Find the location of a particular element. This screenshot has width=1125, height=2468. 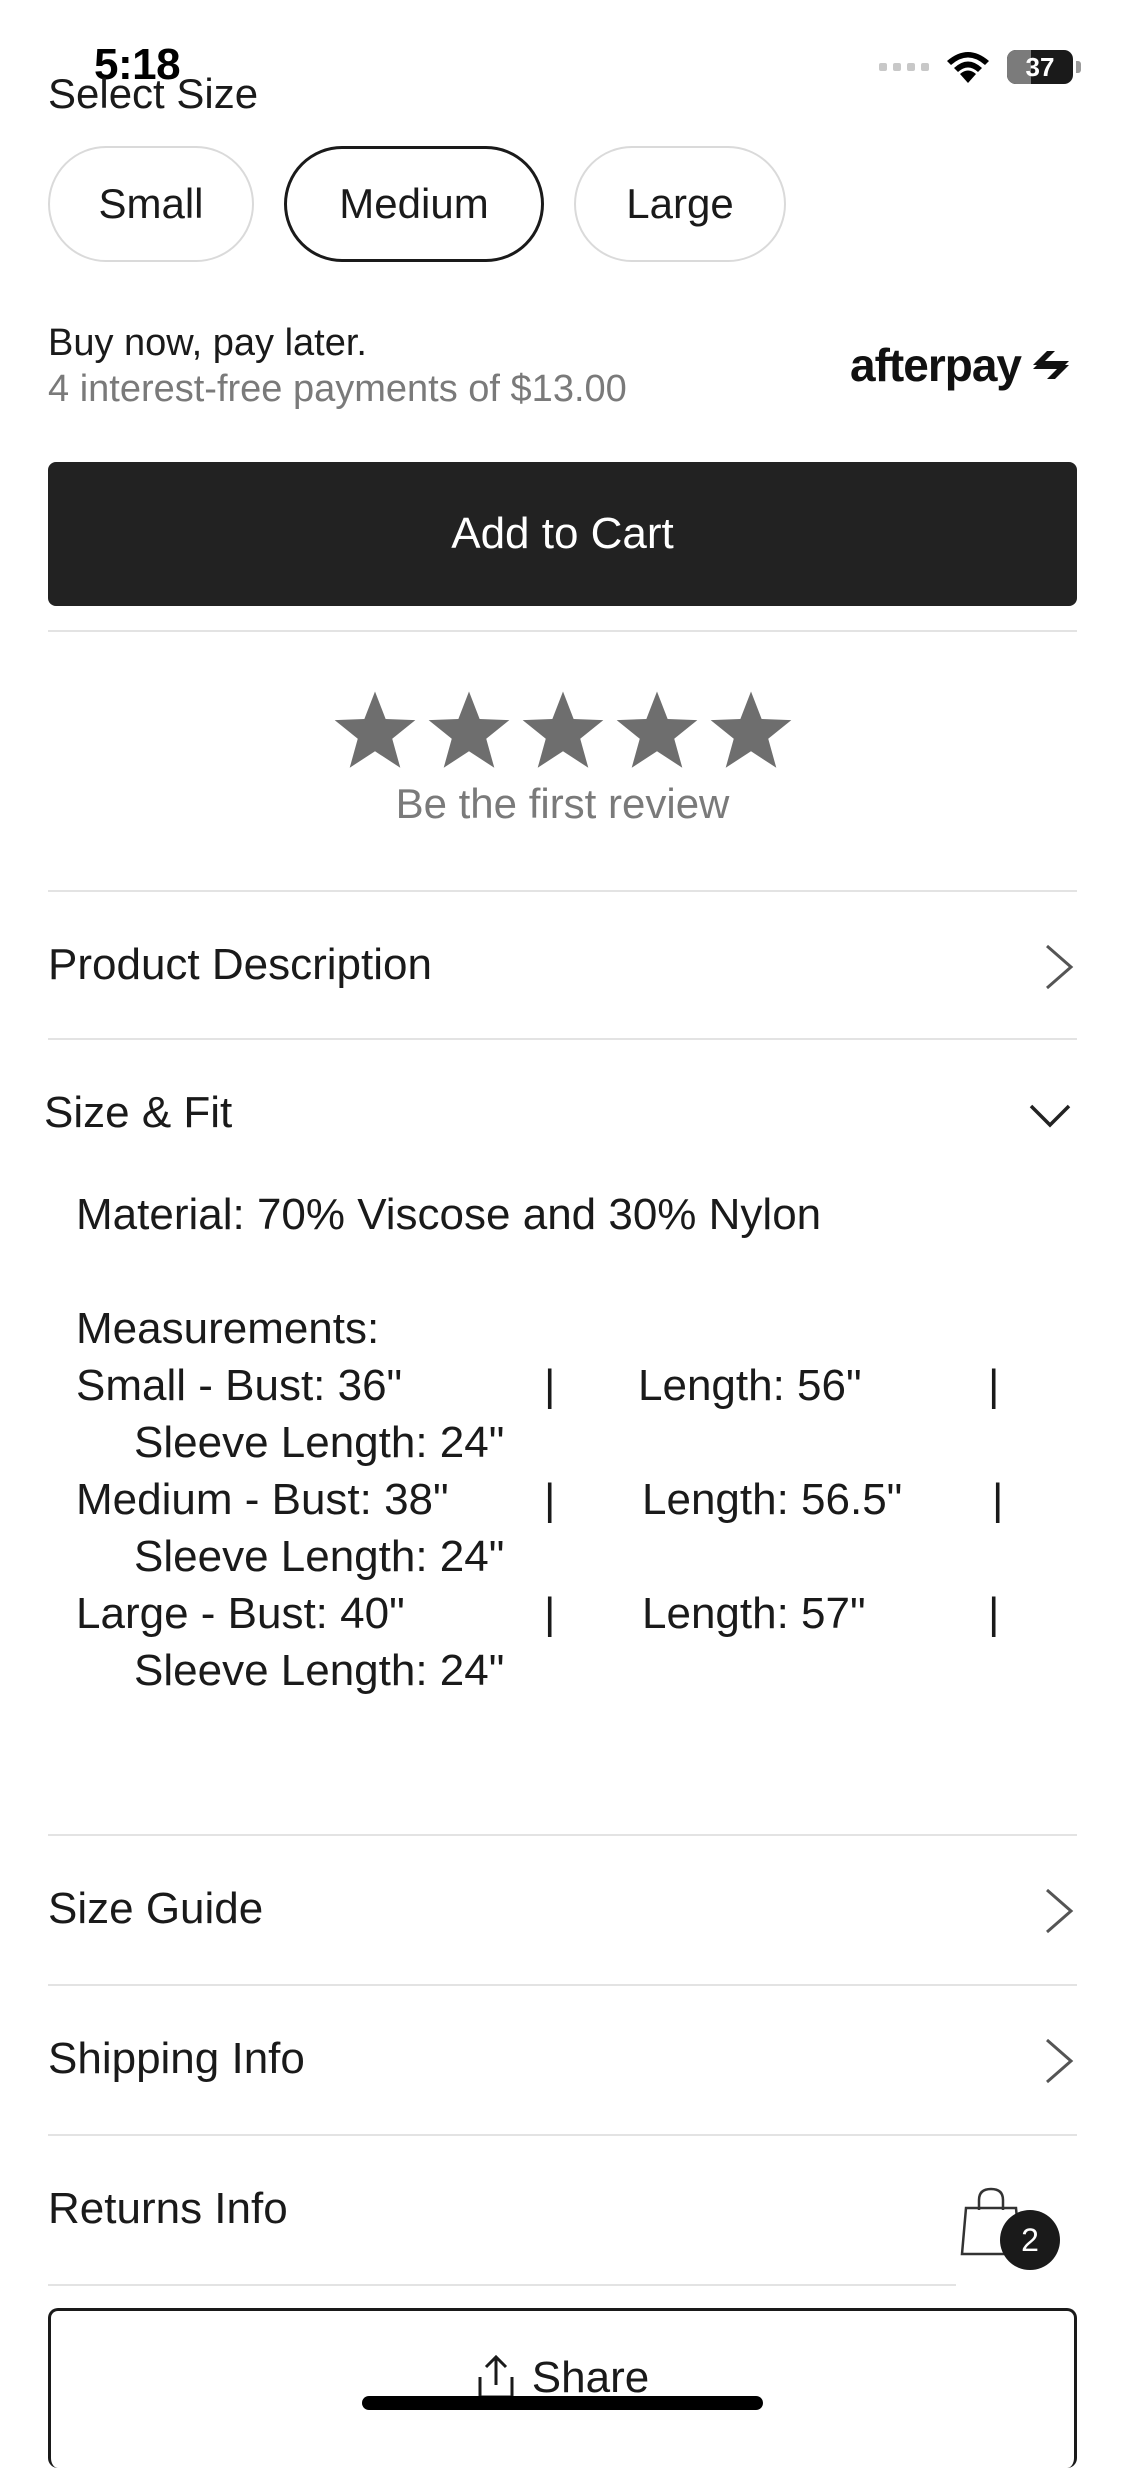

battery-level-text: 37 is located at coordinates (1040, 66).